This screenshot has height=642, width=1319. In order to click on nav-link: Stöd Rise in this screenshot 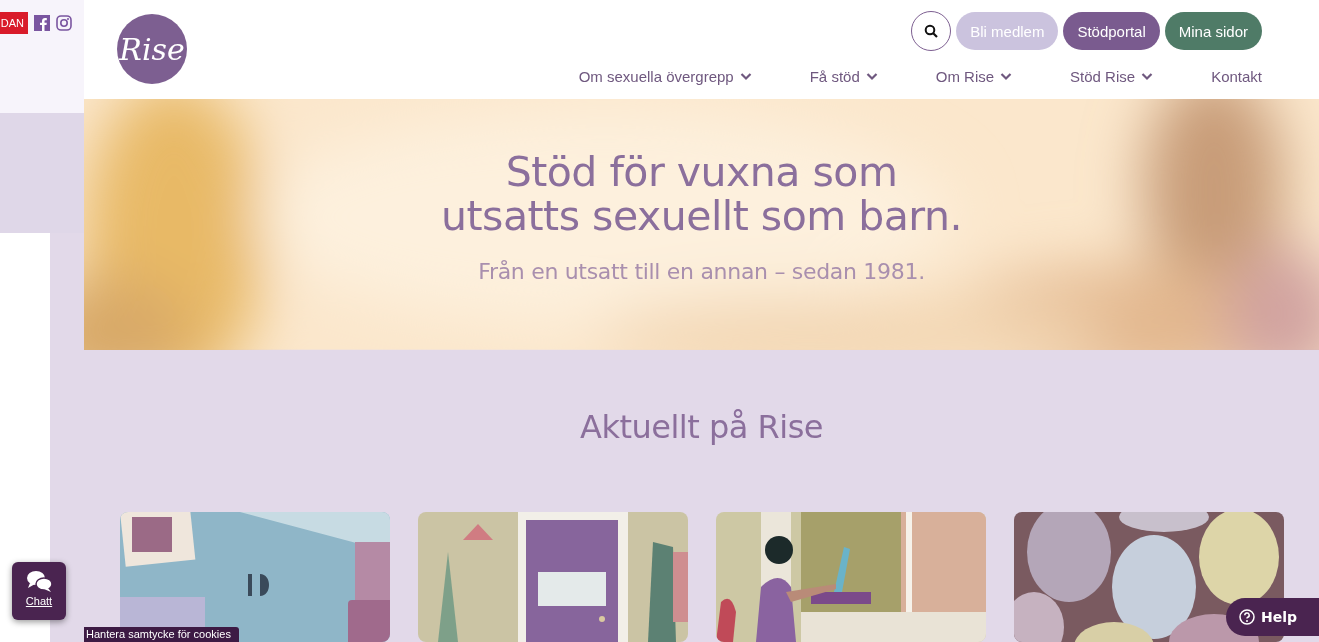, I will do `click(1112, 76)`.